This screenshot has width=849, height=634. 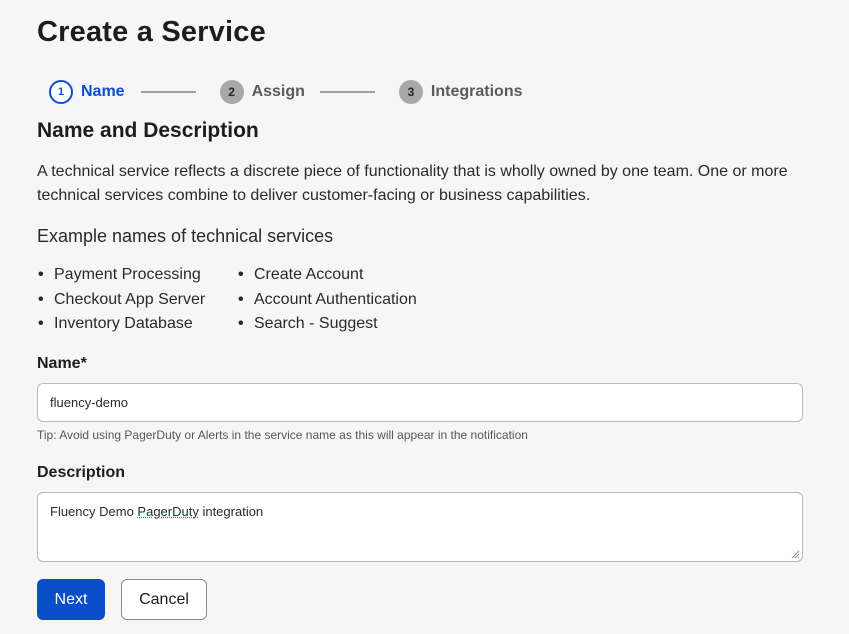 I want to click on example-name: Account Authentication, so click(x=335, y=299).